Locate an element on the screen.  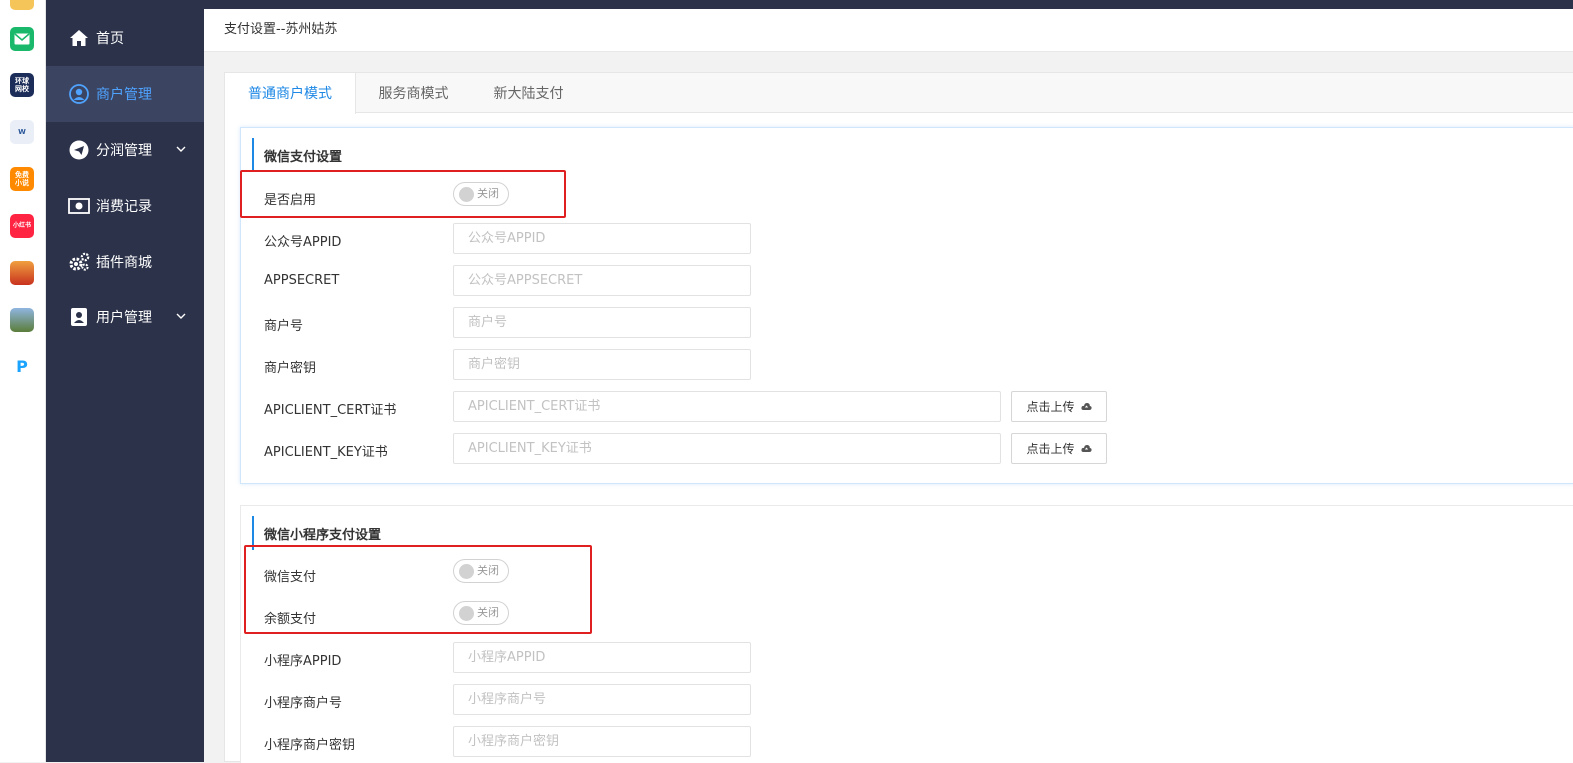
tab-service-provider: 服务商模式 is located at coordinates (413, 93).